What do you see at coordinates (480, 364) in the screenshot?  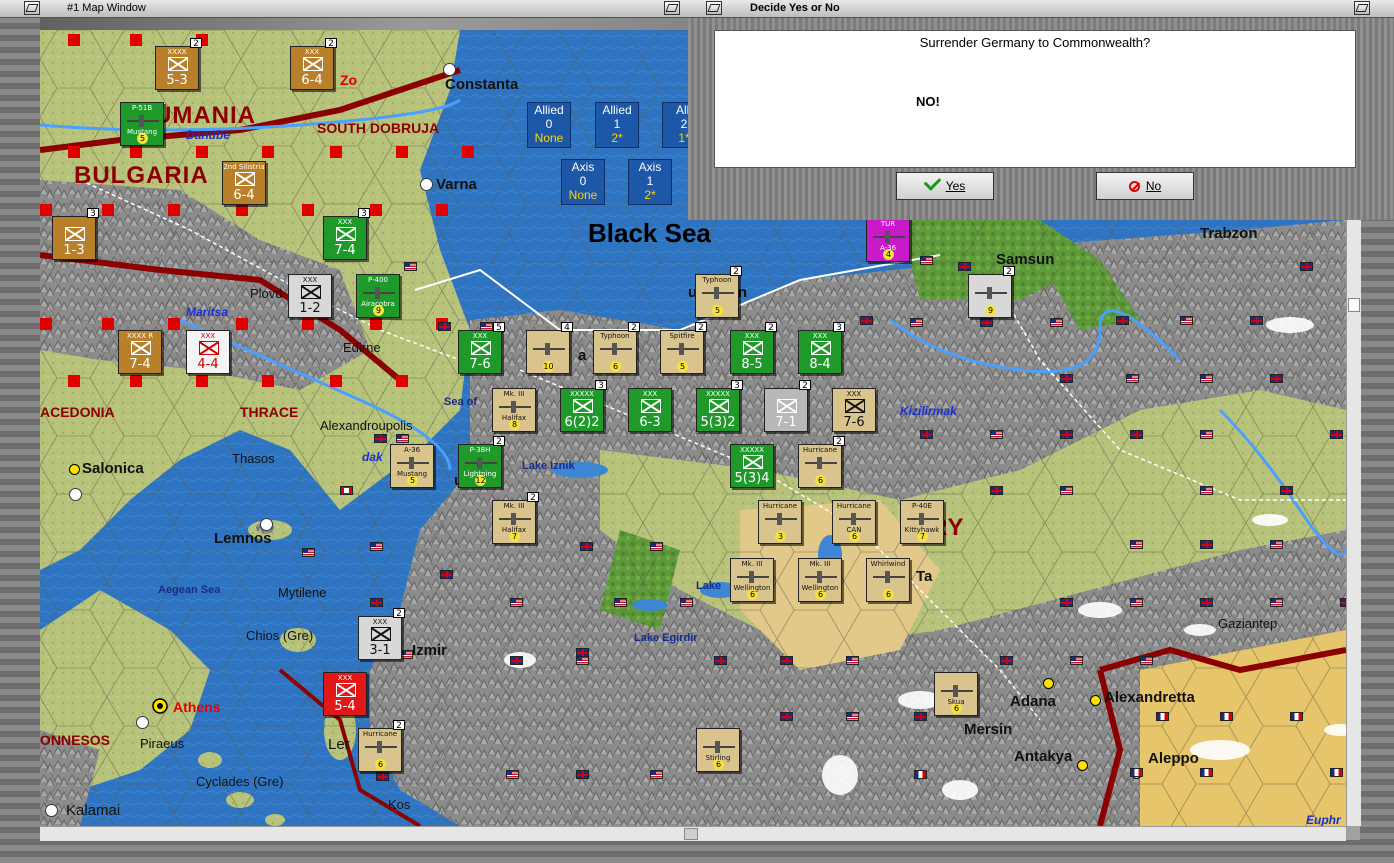 I see `counter-strength: 7-6` at bounding box center [480, 364].